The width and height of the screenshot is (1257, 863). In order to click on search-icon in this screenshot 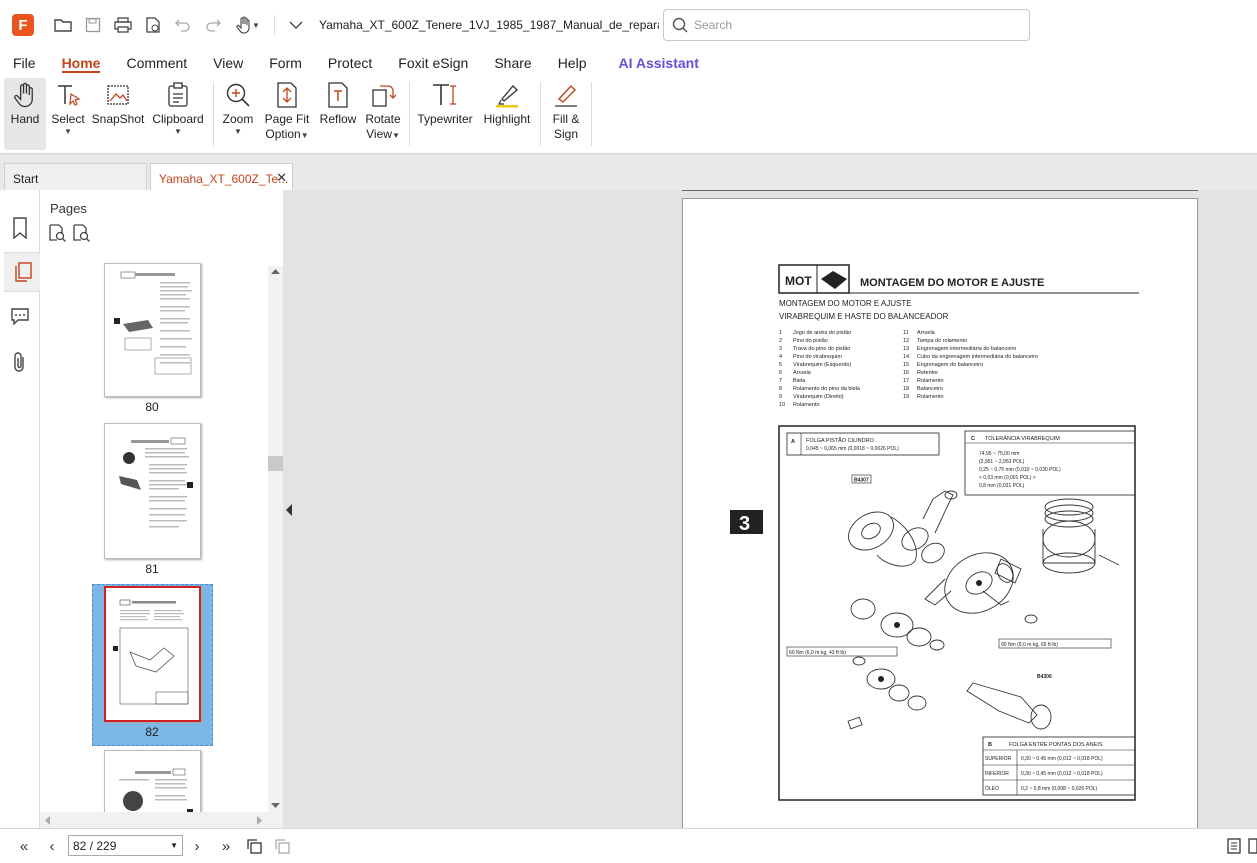, I will do `click(680, 25)`.